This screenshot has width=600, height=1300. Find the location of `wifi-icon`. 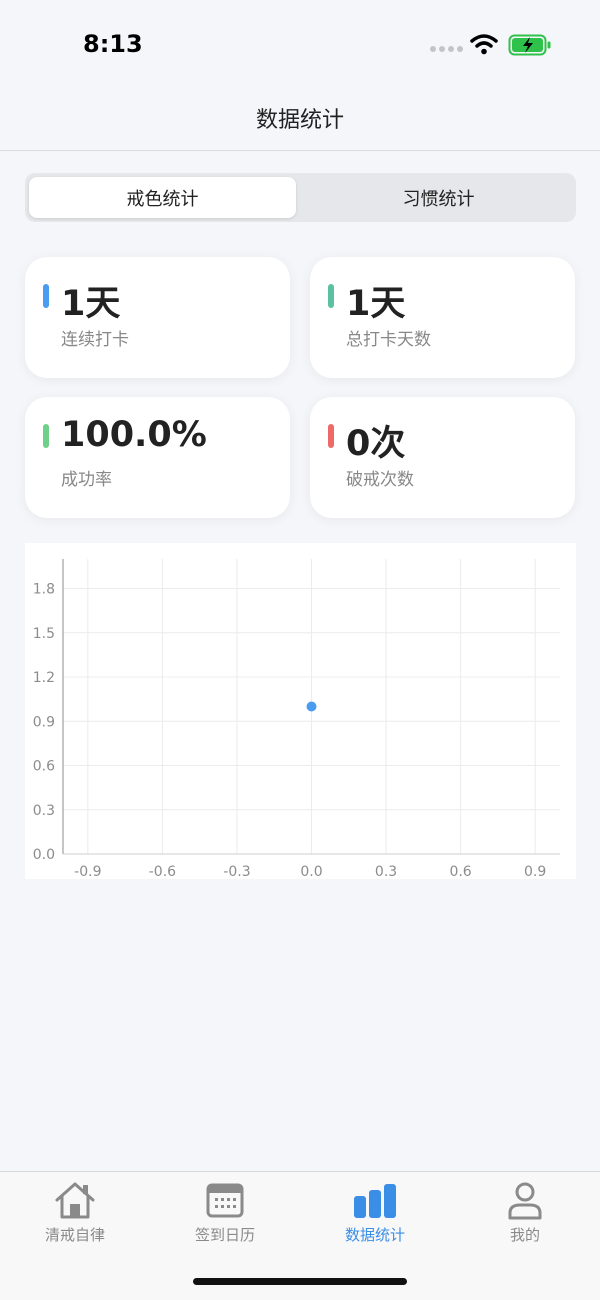

wifi-icon is located at coordinates (484, 44).